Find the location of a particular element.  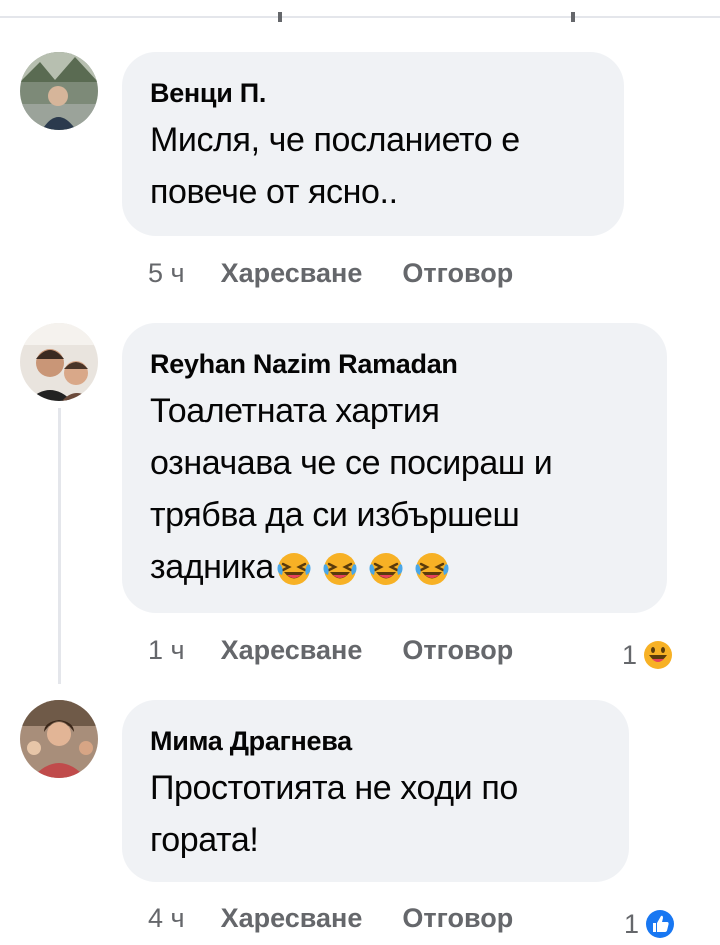

comment-text-line: гората! is located at coordinates (204, 840).